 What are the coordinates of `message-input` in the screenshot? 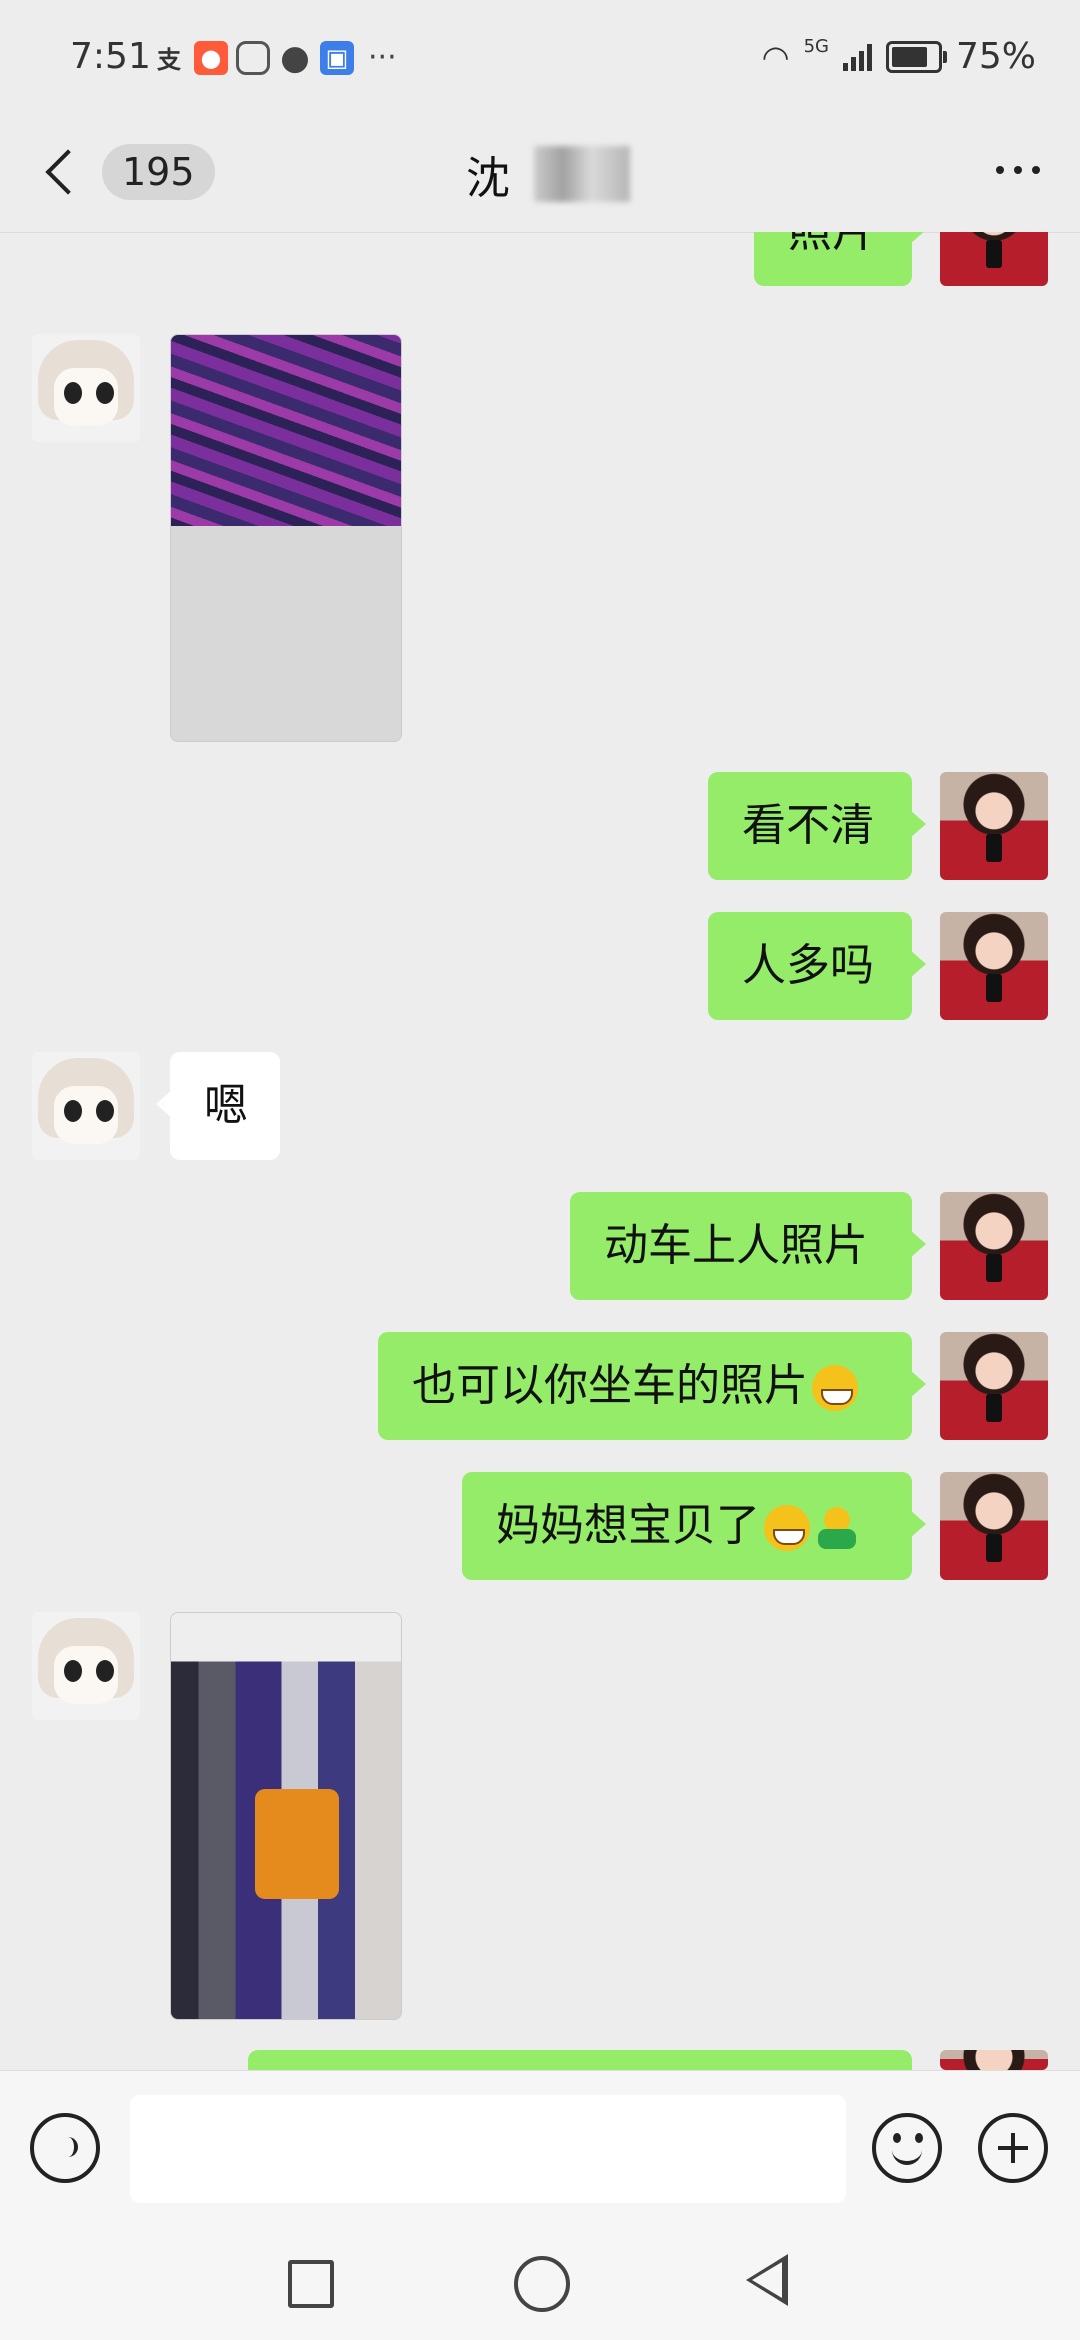 It's located at (488, 2149).